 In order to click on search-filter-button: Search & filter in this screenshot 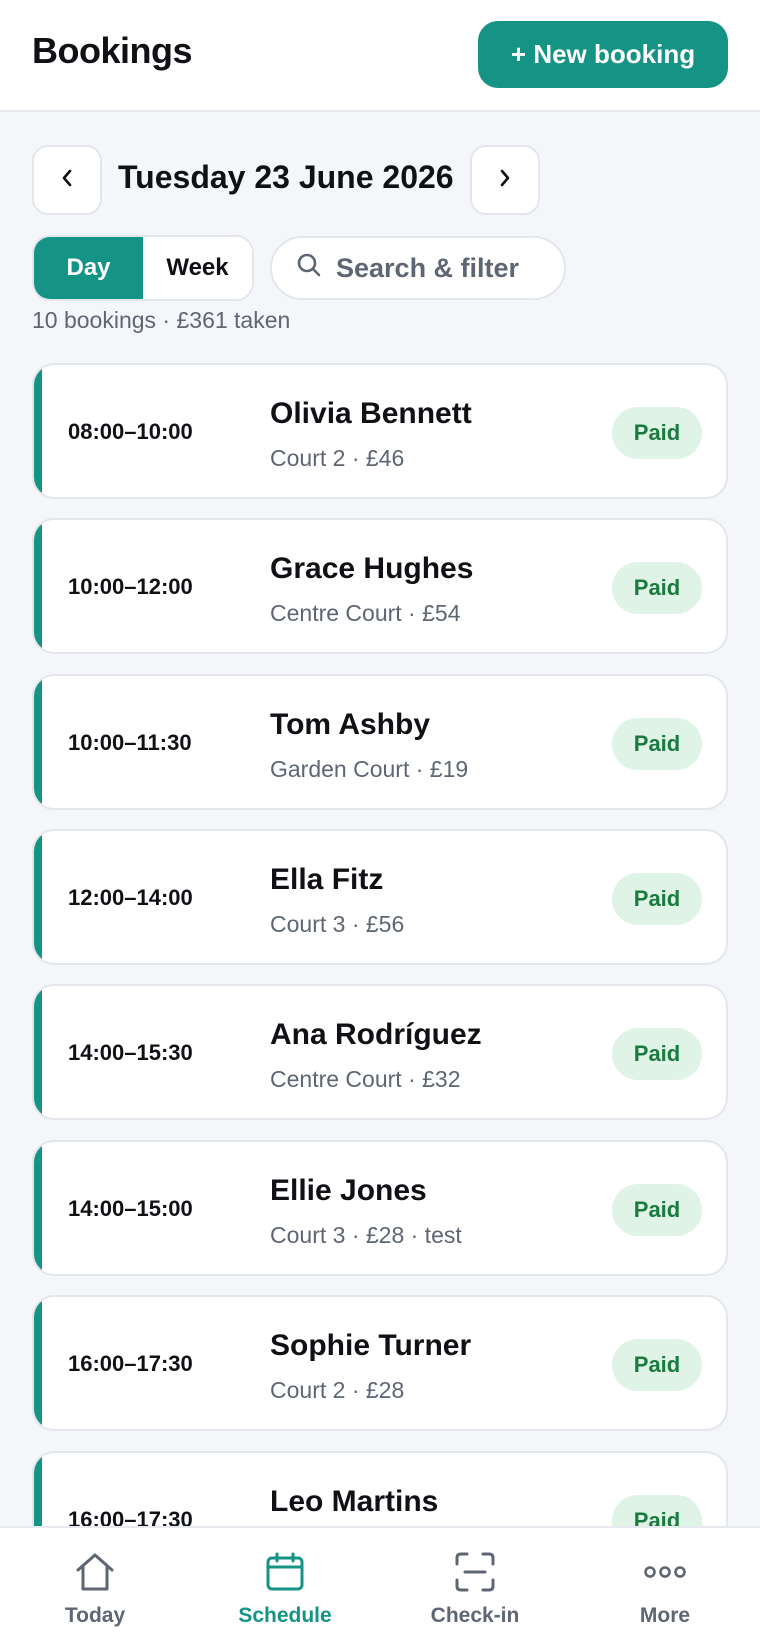, I will do `click(418, 268)`.